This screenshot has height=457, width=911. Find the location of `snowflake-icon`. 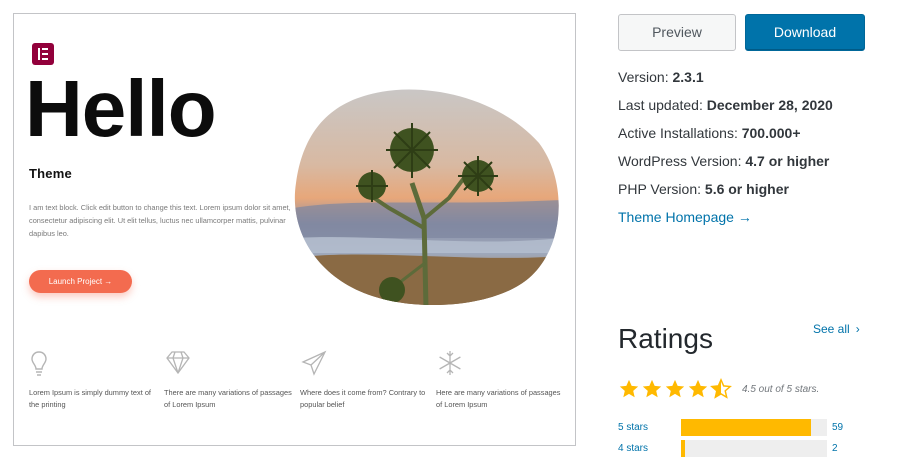

snowflake-icon is located at coordinates (450, 363).